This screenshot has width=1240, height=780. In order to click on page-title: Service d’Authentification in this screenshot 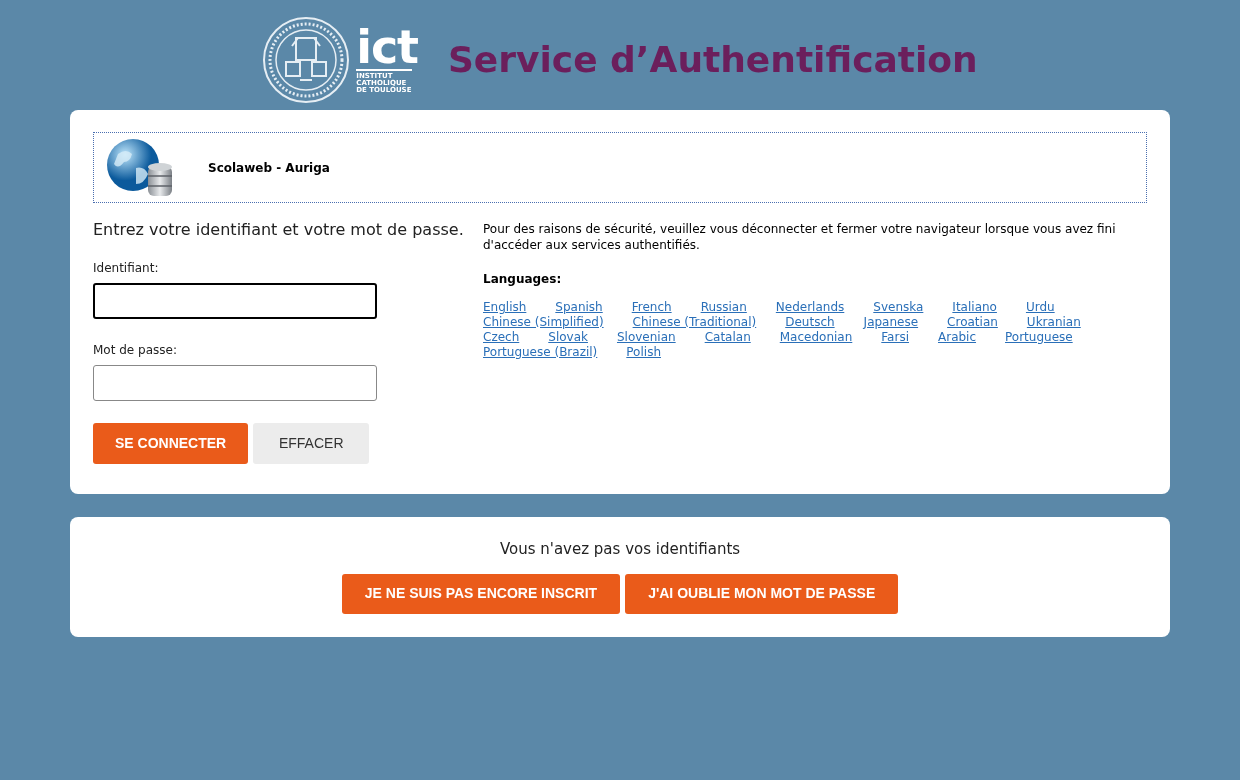, I will do `click(712, 60)`.